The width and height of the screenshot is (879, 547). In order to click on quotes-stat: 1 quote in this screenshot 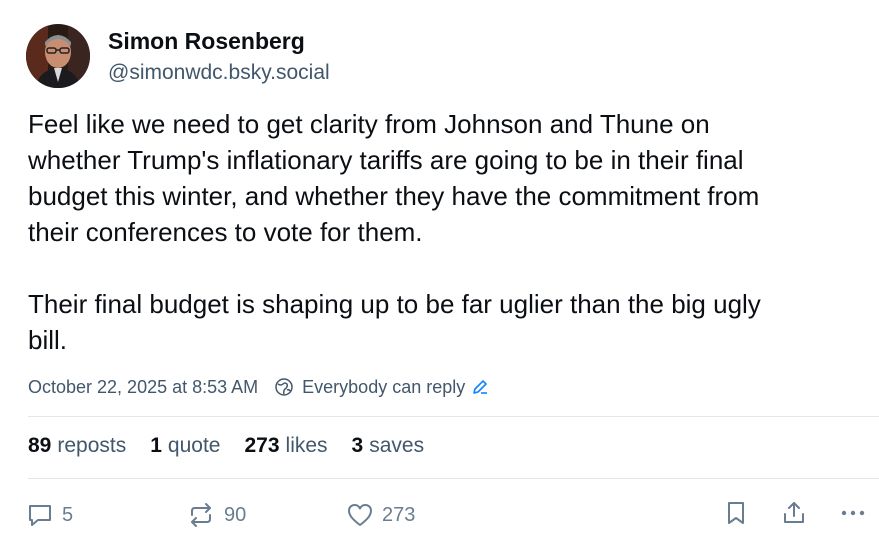, I will do `click(185, 446)`.